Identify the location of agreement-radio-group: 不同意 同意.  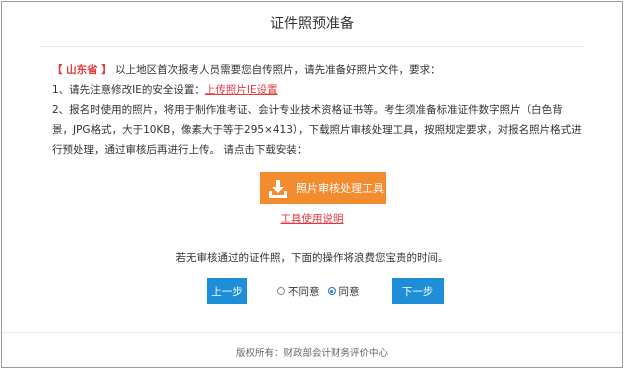
(322, 291).